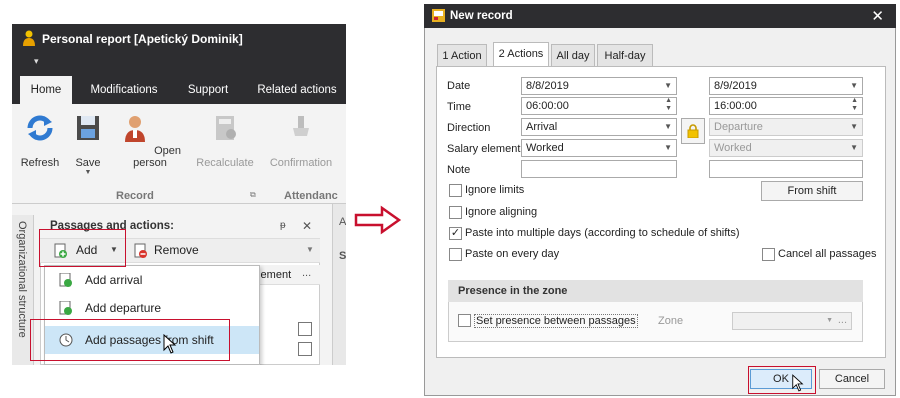 This screenshot has height=398, width=900. I want to click on save-dropdown-arrow: ▼, so click(88, 172).